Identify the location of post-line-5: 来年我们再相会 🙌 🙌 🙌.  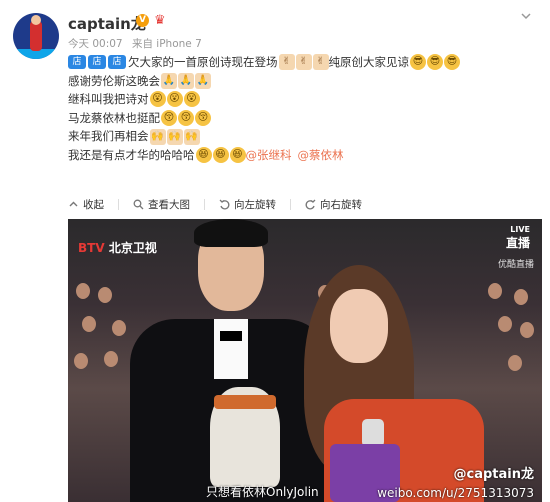
(303, 136).